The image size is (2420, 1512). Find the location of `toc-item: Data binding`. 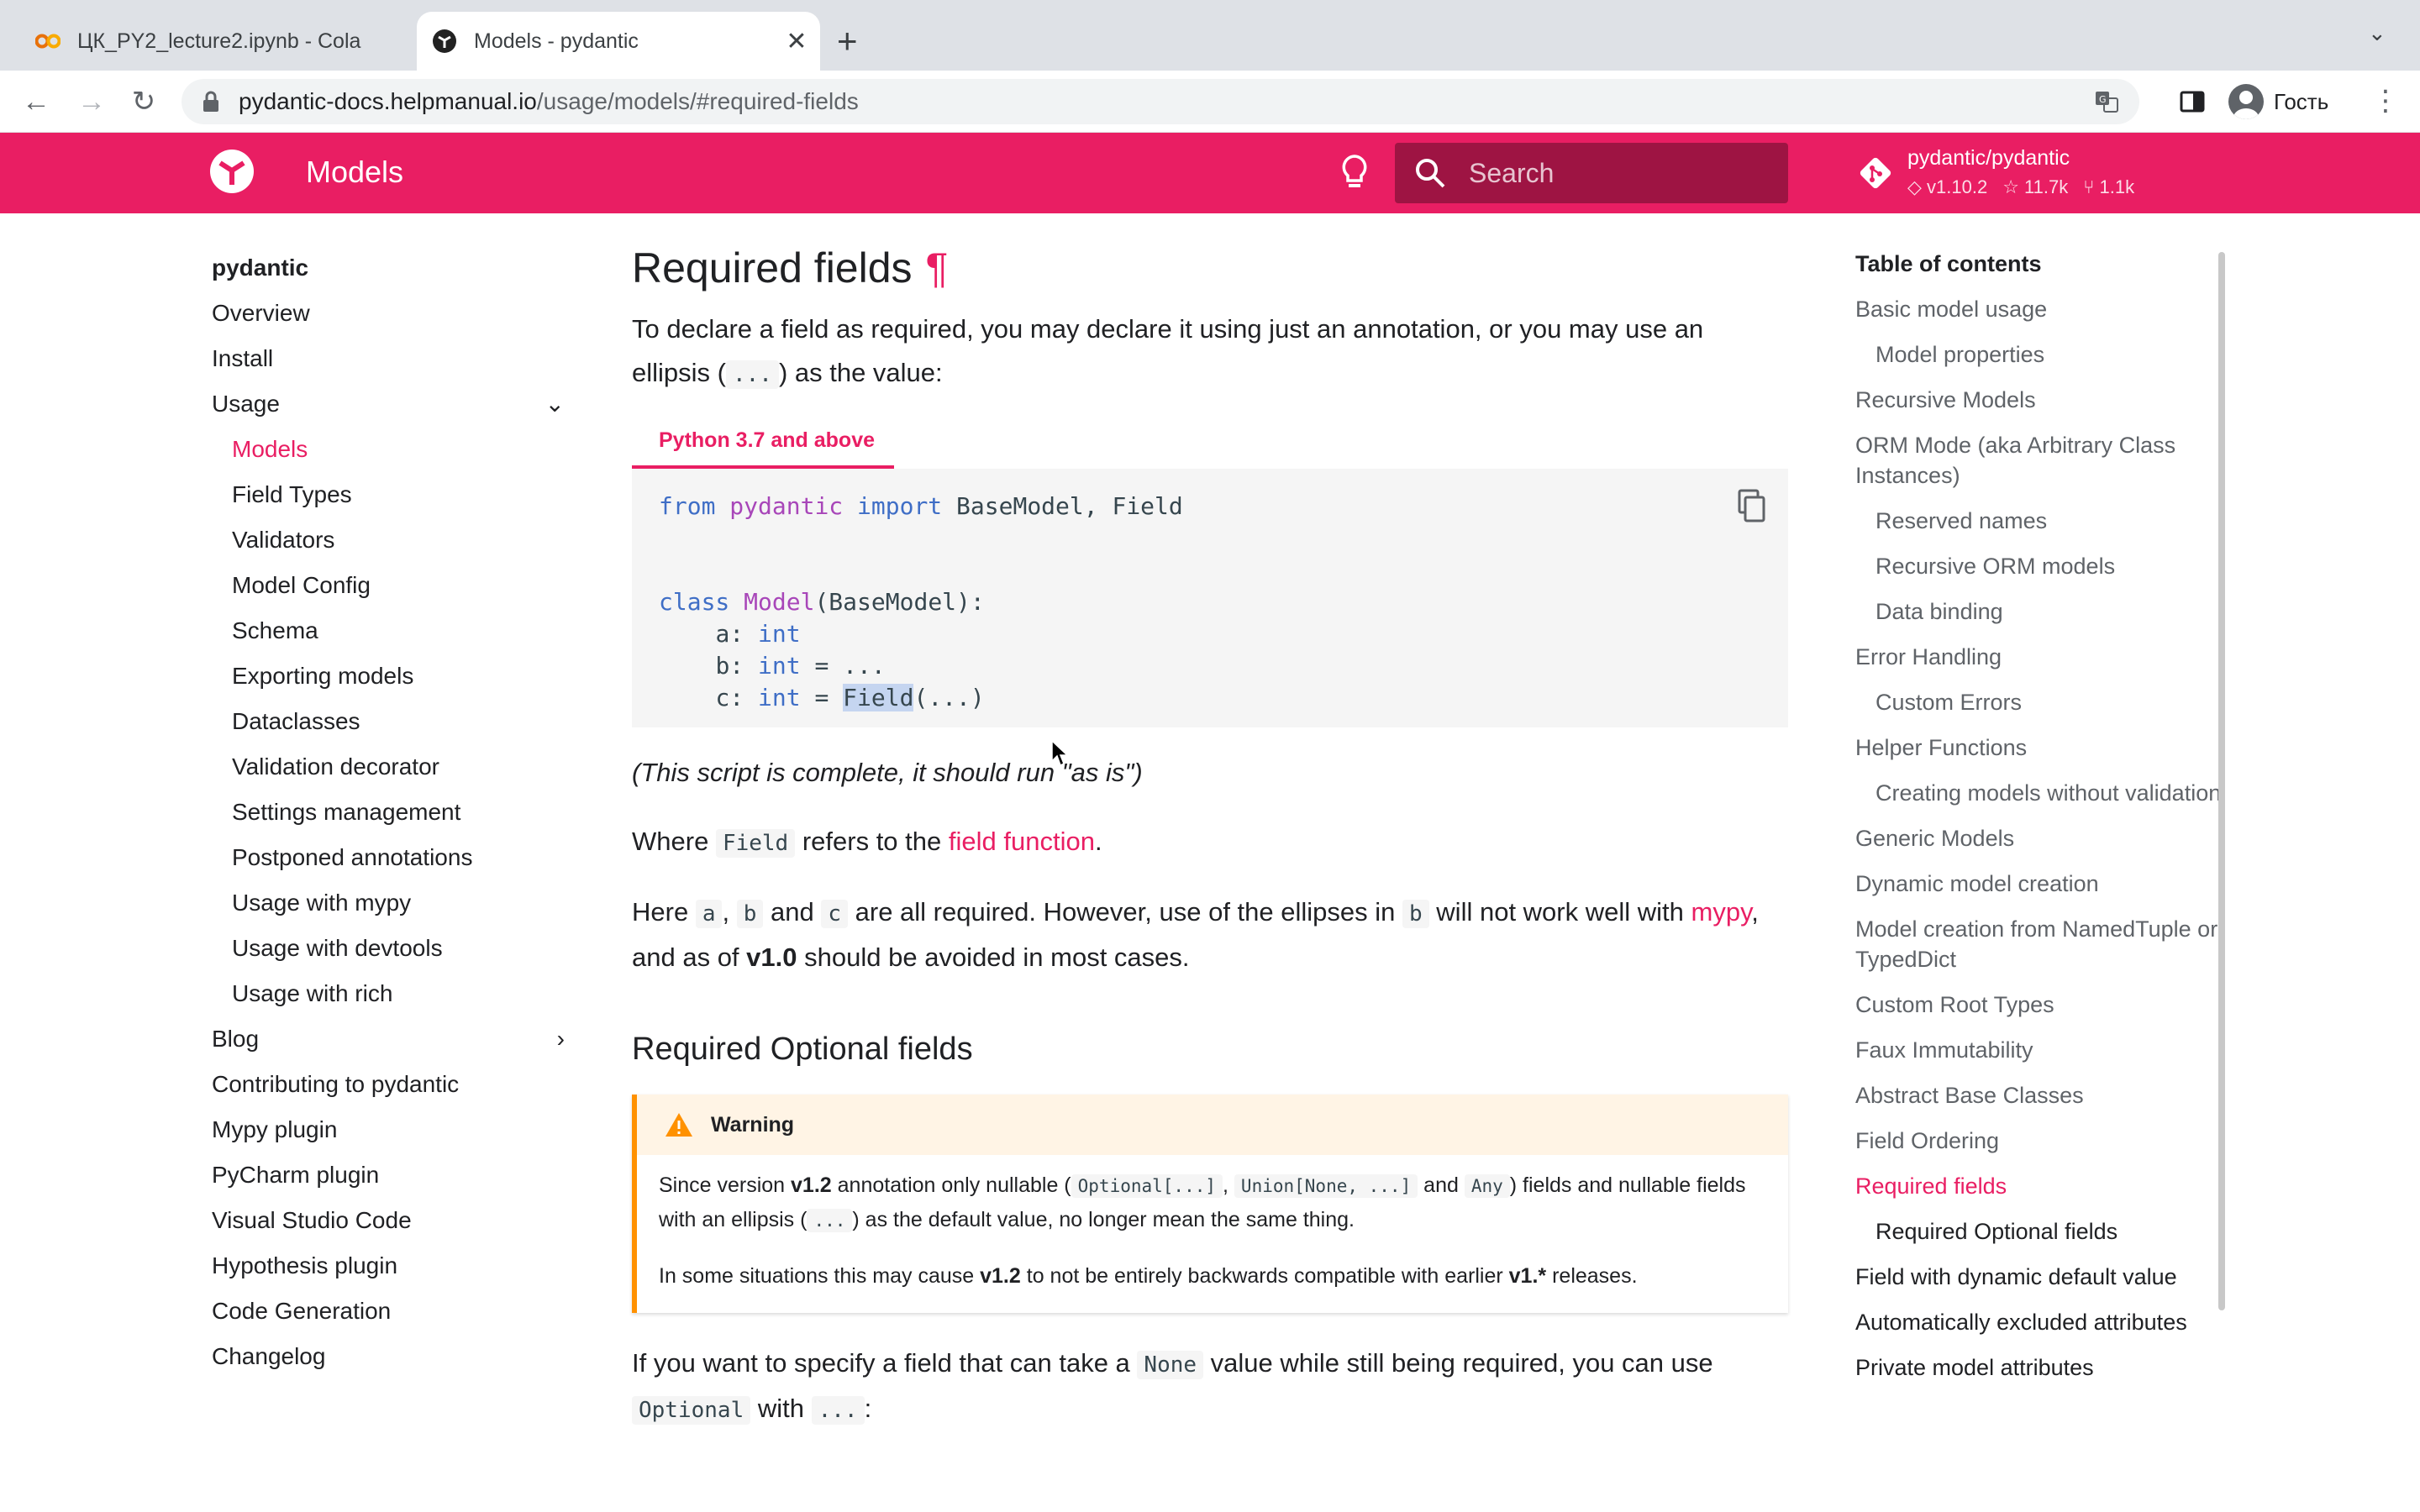

toc-item: Data binding is located at coordinates (2040, 611).